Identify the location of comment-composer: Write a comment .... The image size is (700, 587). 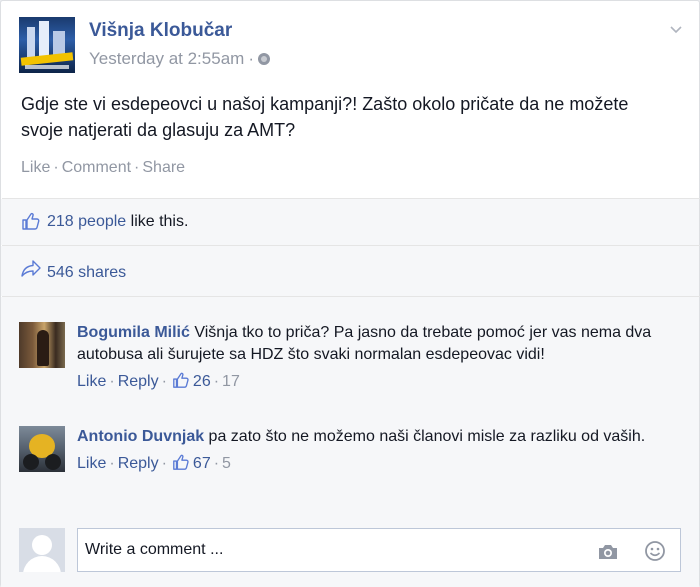
(350, 550).